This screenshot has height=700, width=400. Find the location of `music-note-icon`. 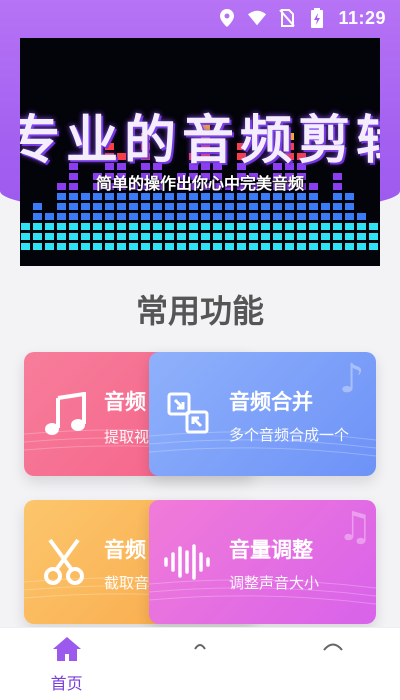

music-note-icon is located at coordinates (65, 416).